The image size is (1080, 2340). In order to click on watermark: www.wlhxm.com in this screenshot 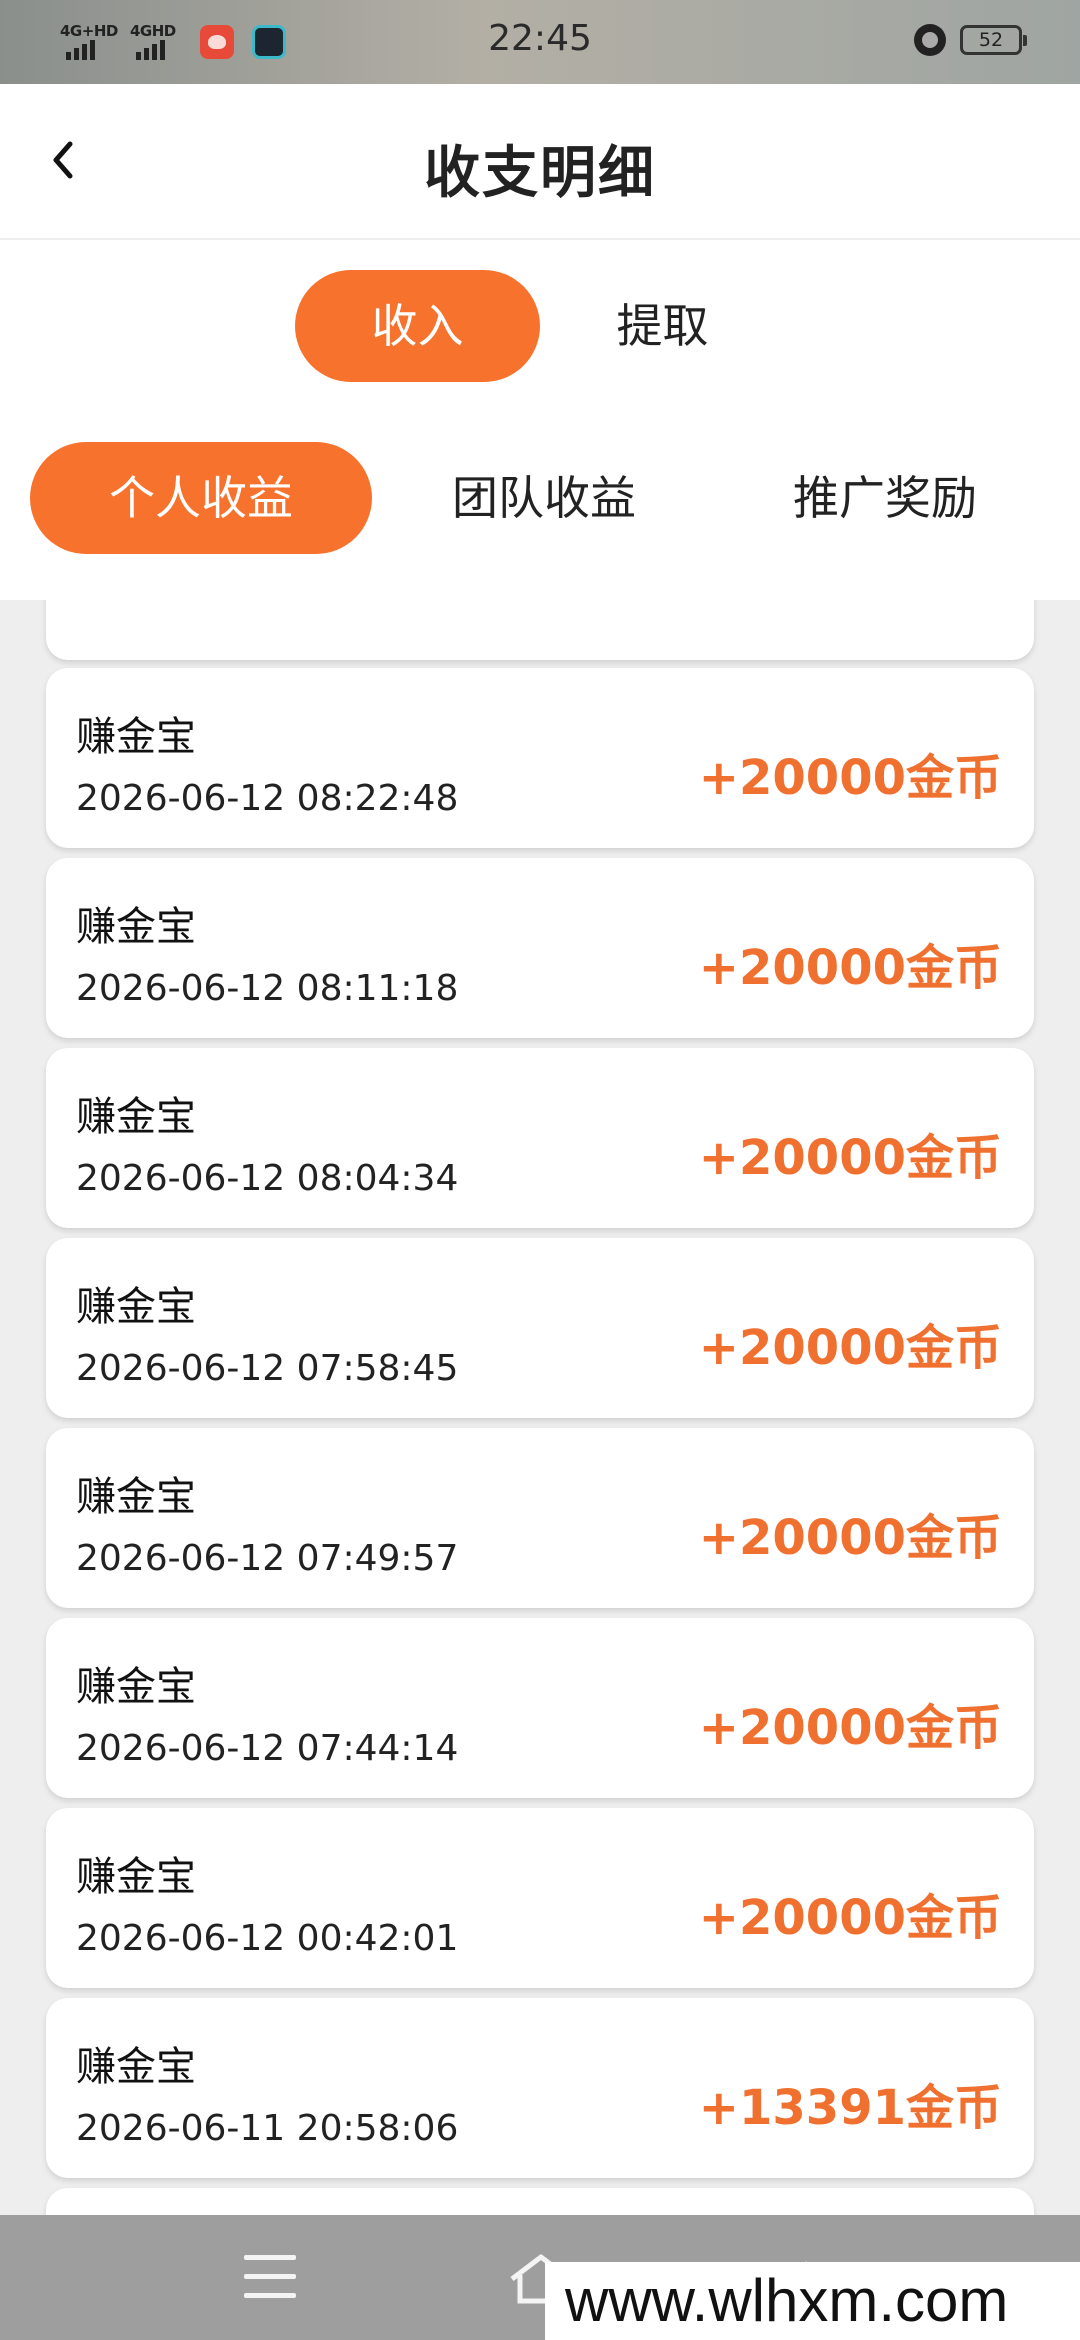, I will do `click(812, 2301)`.